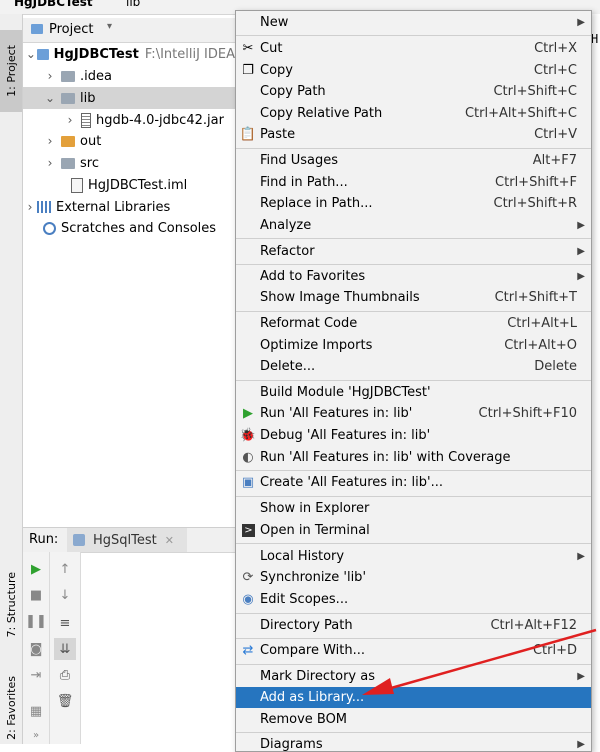 The image size is (600, 752). Describe the element at coordinates (11, 605) in the screenshot. I see `tab-structure: 7: Structure` at that location.